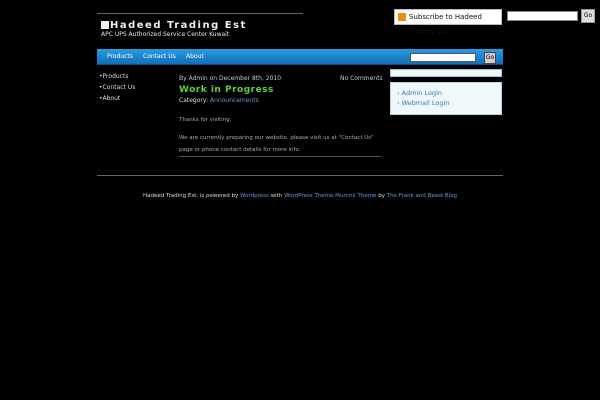 The width and height of the screenshot is (600, 400). What do you see at coordinates (254, 196) in the screenshot?
I see `footer-wordpress-link: Wordpress` at bounding box center [254, 196].